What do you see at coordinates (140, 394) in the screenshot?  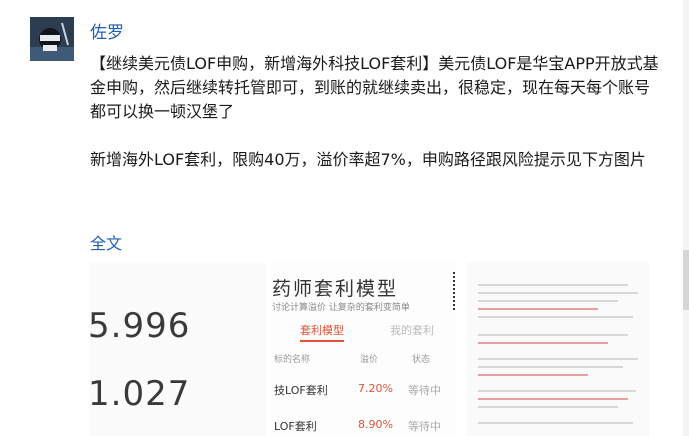 I see `image-value-2: 1.027` at bounding box center [140, 394].